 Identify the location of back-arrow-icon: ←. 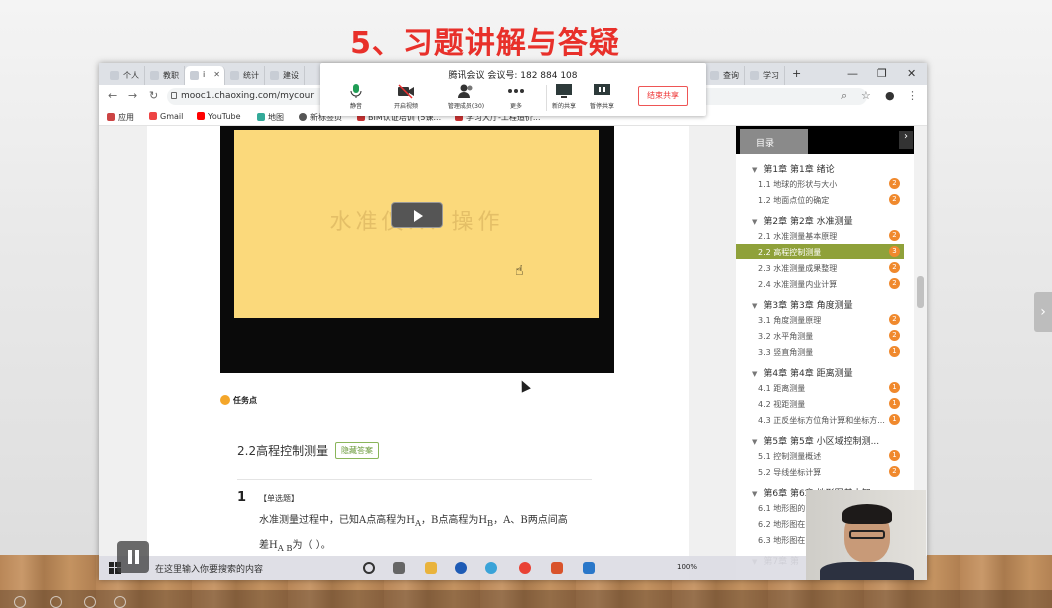
(112, 95).